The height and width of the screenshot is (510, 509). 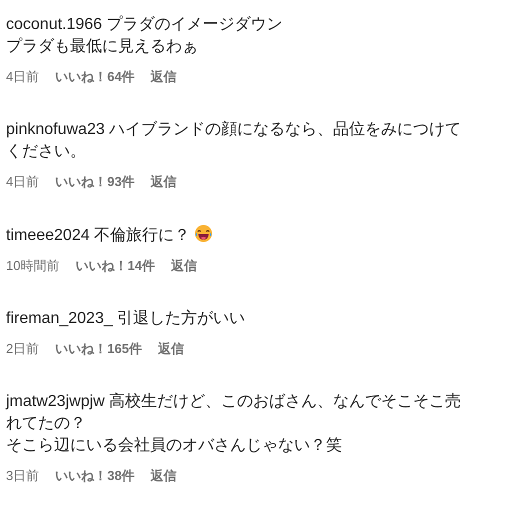 What do you see at coordinates (33, 266) in the screenshot?
I see `comment-time: 10時間前` at bounding box center [33, 266].